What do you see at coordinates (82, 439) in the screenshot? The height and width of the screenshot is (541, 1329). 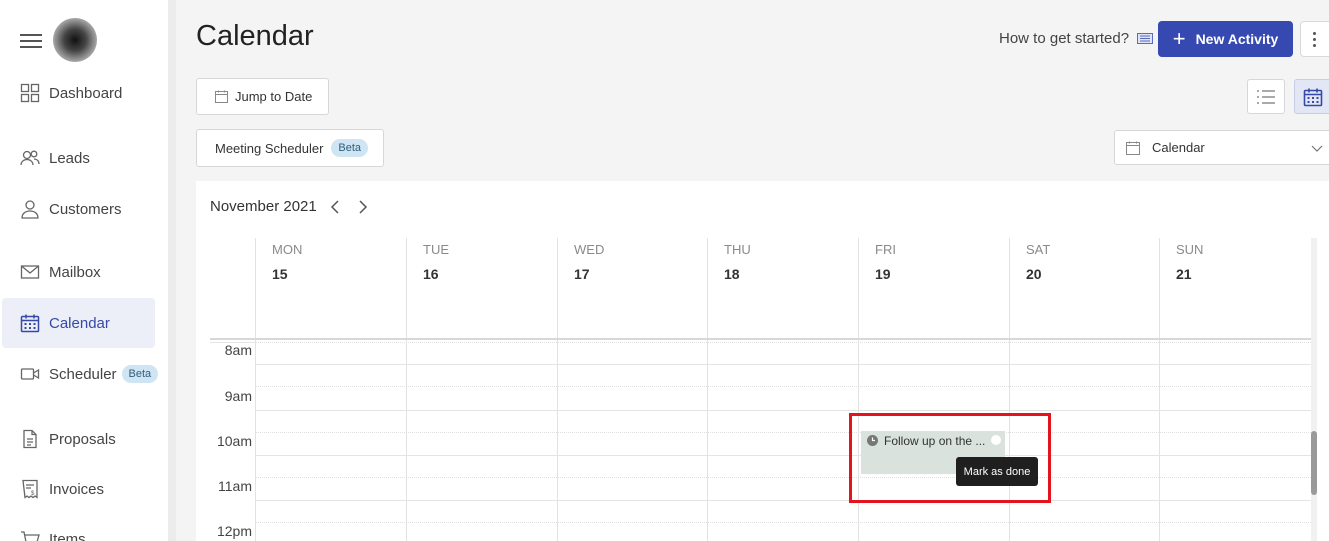 I see `sidebar-item-label: Proposals` at bounding box center [82, 439].